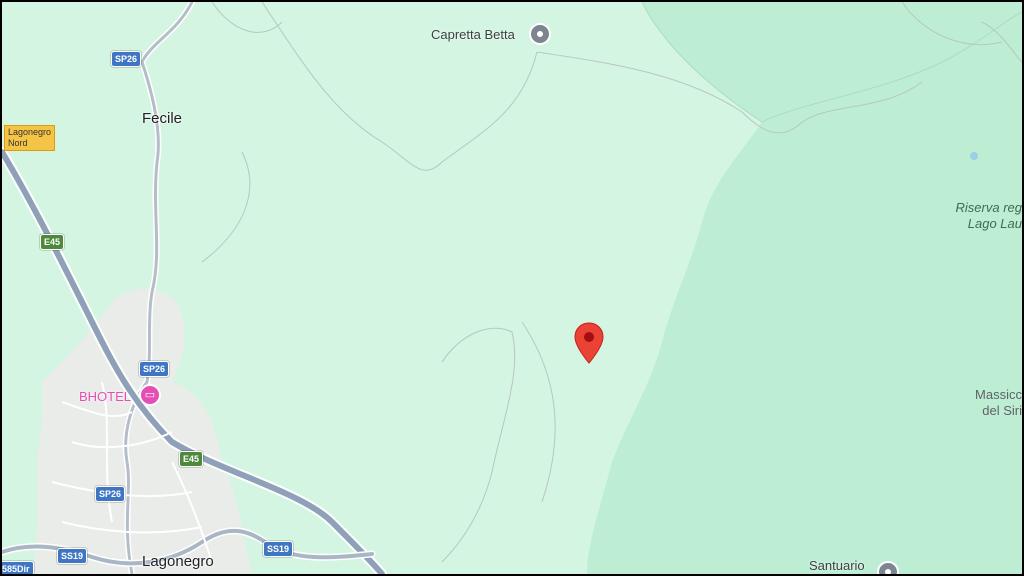 The image size is (1024, 576). What do you see at coordinates (30, 138) in the screenshot?
I see `exit-sign-lagonegro-nord: Lagonegro Nord` at bounding box center [30, 138].